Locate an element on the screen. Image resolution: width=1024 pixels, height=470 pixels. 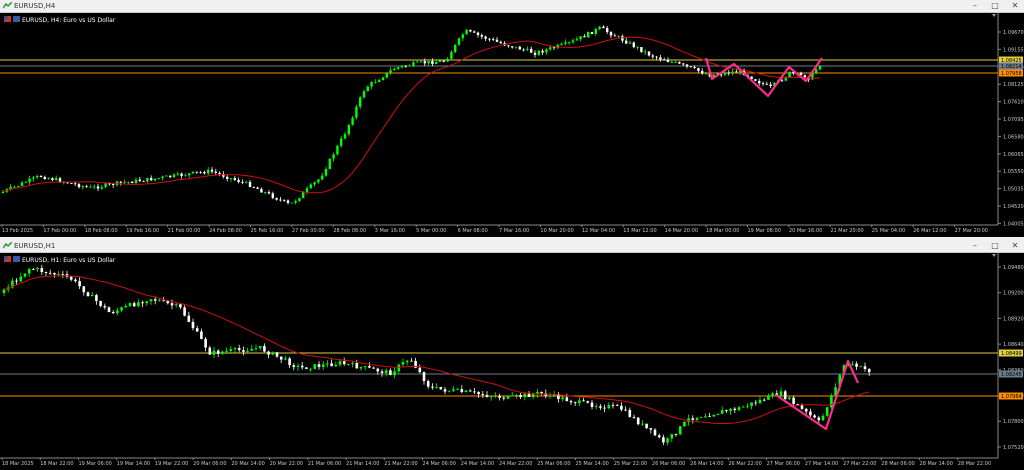
time-axis-label: 26 Mar 22:00 is located at coordinates (744, 464).